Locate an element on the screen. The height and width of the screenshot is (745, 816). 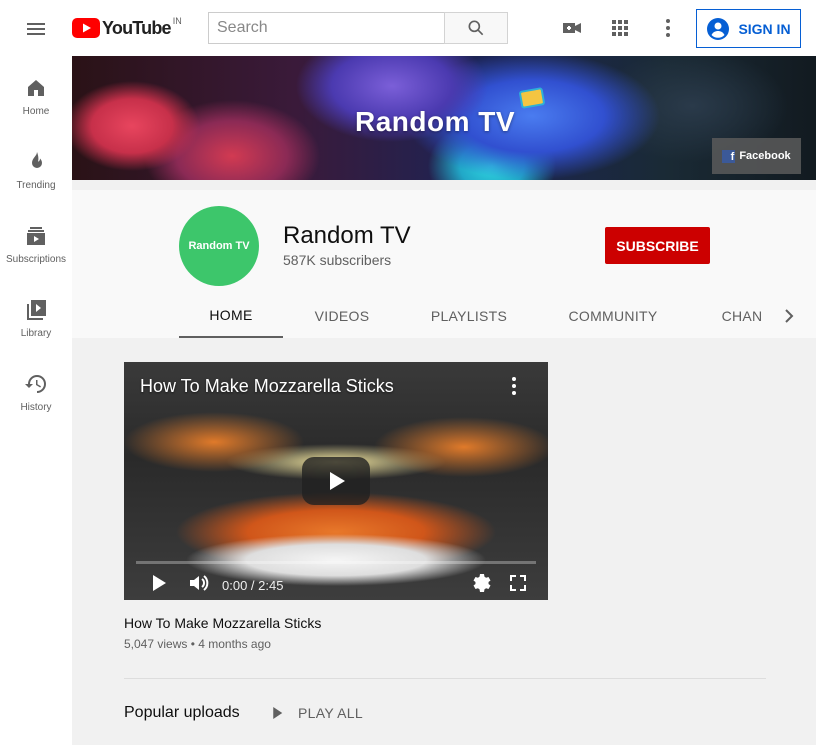
library-icon is located at coordinates (36, 310).